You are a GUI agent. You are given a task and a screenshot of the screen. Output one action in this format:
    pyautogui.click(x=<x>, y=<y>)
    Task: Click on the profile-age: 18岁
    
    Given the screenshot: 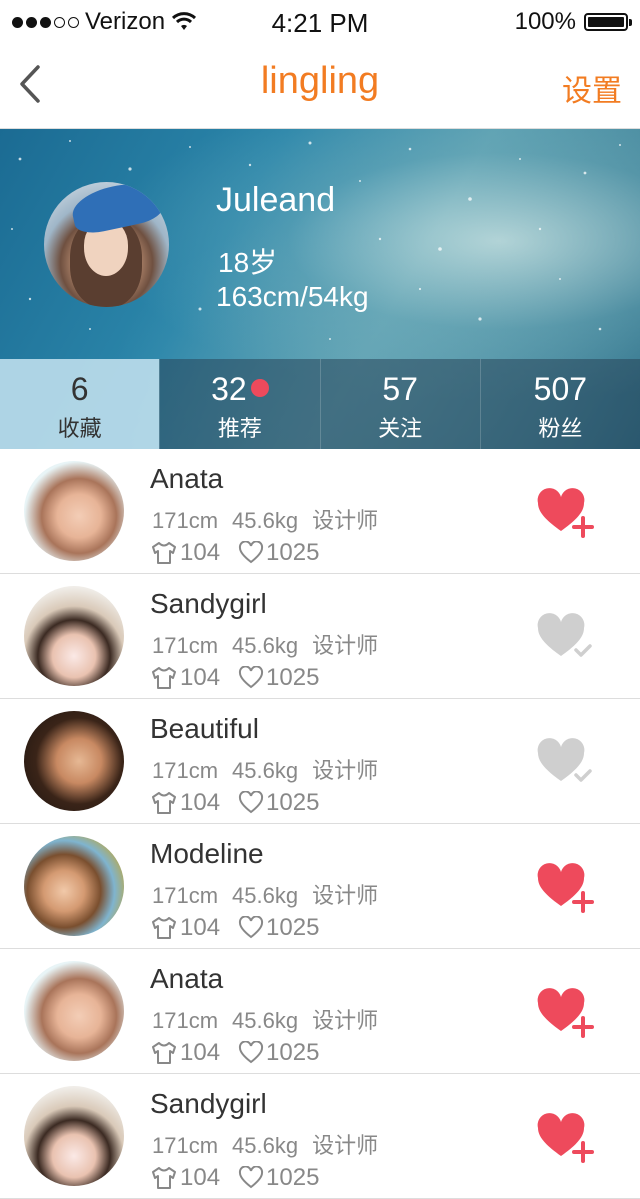 What is the action you would take?
    pyautogui.click(x=248, y=262)
    